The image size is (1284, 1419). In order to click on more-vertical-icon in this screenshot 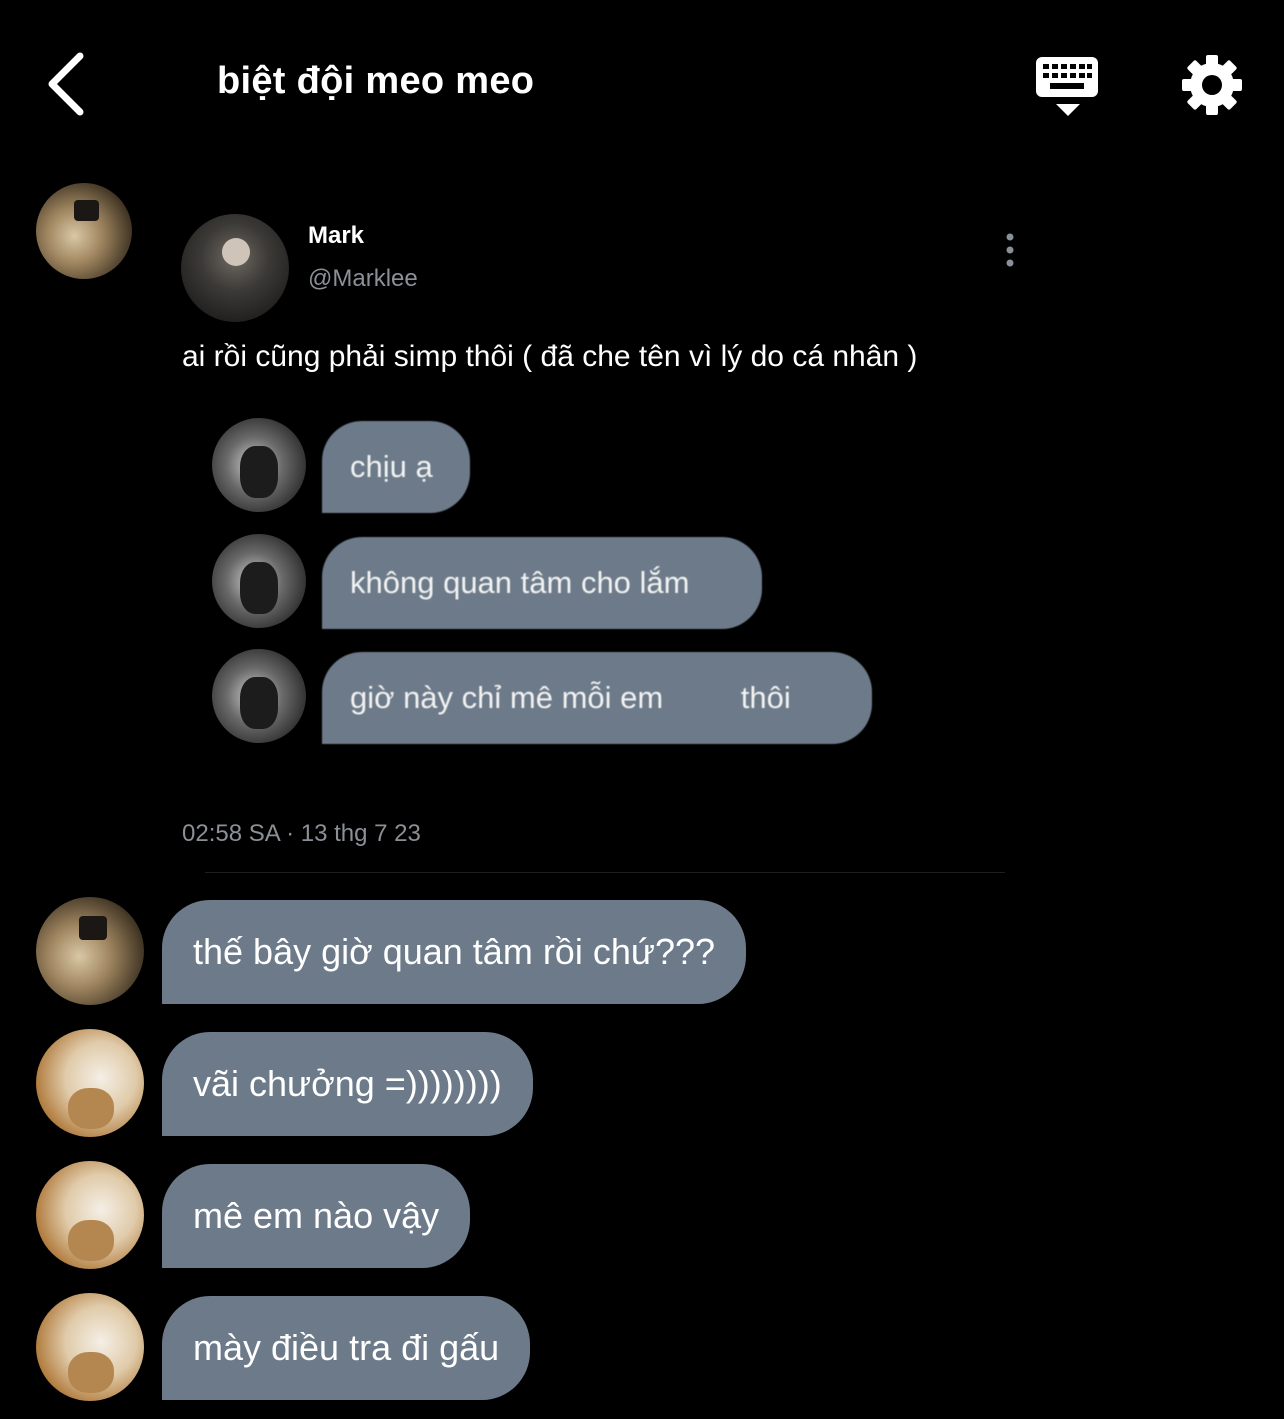, I will do `click(1010, 250)`.